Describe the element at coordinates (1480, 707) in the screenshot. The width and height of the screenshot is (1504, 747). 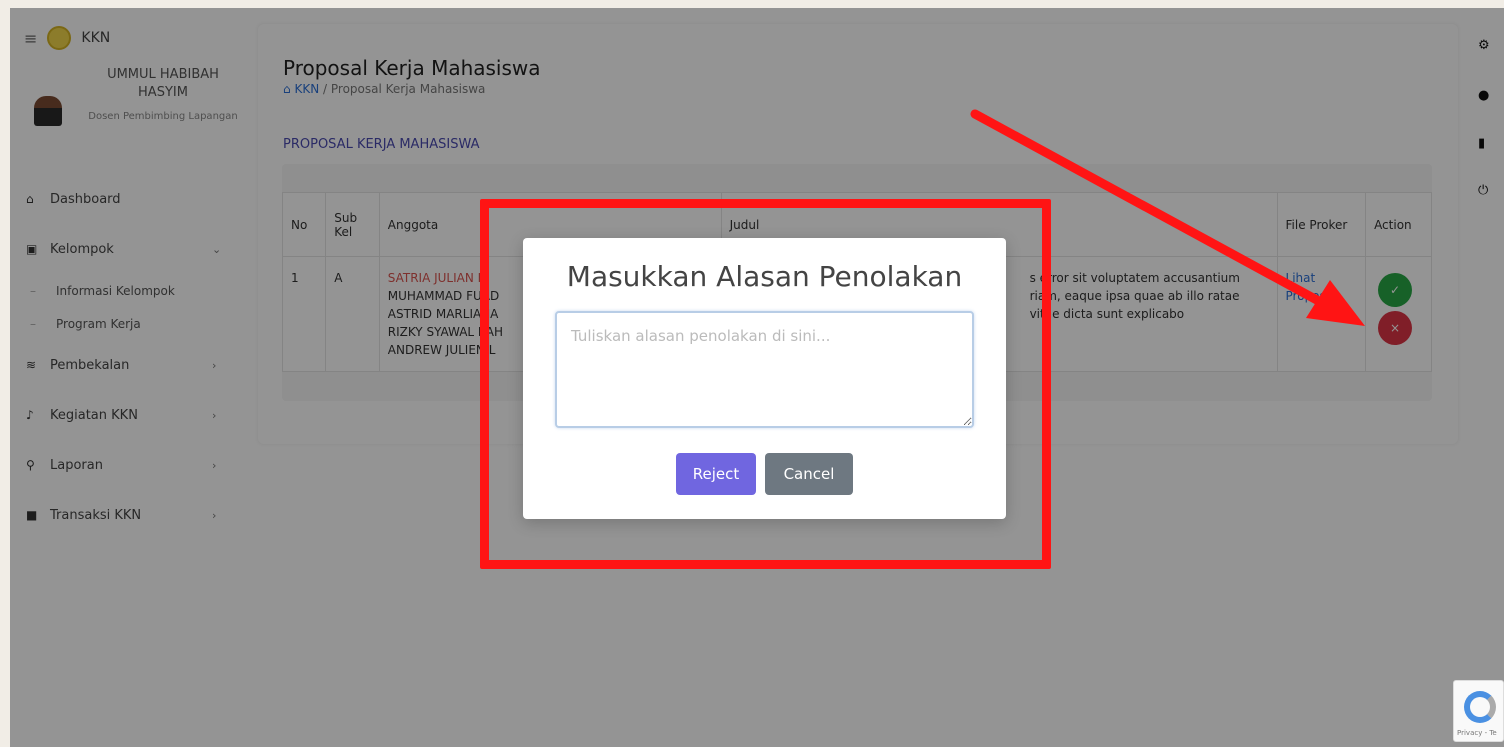
I see `recaptcha-logo-icon` at that location.